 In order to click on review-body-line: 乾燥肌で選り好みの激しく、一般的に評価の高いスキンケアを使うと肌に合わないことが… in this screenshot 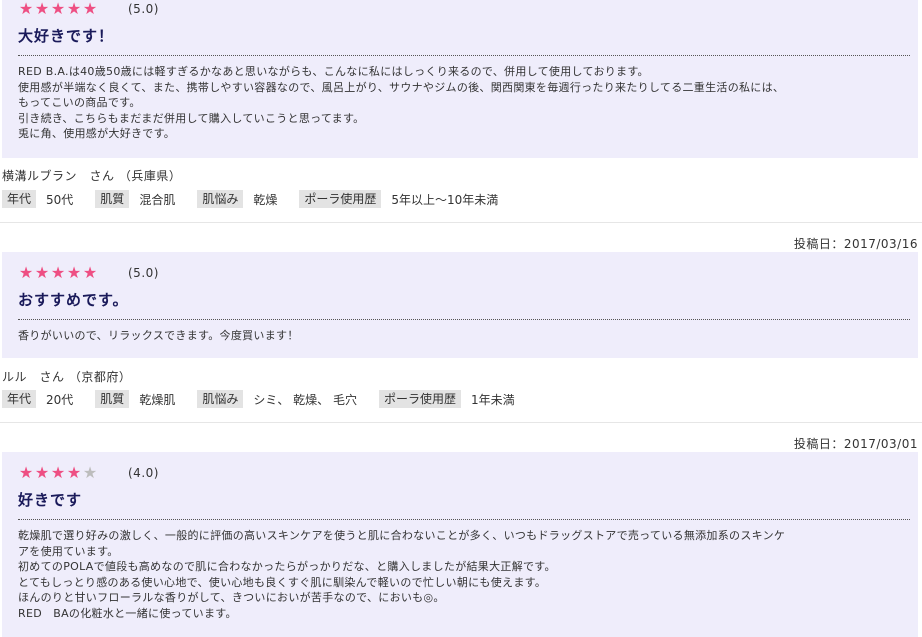, I will do `click(402, 535)`.